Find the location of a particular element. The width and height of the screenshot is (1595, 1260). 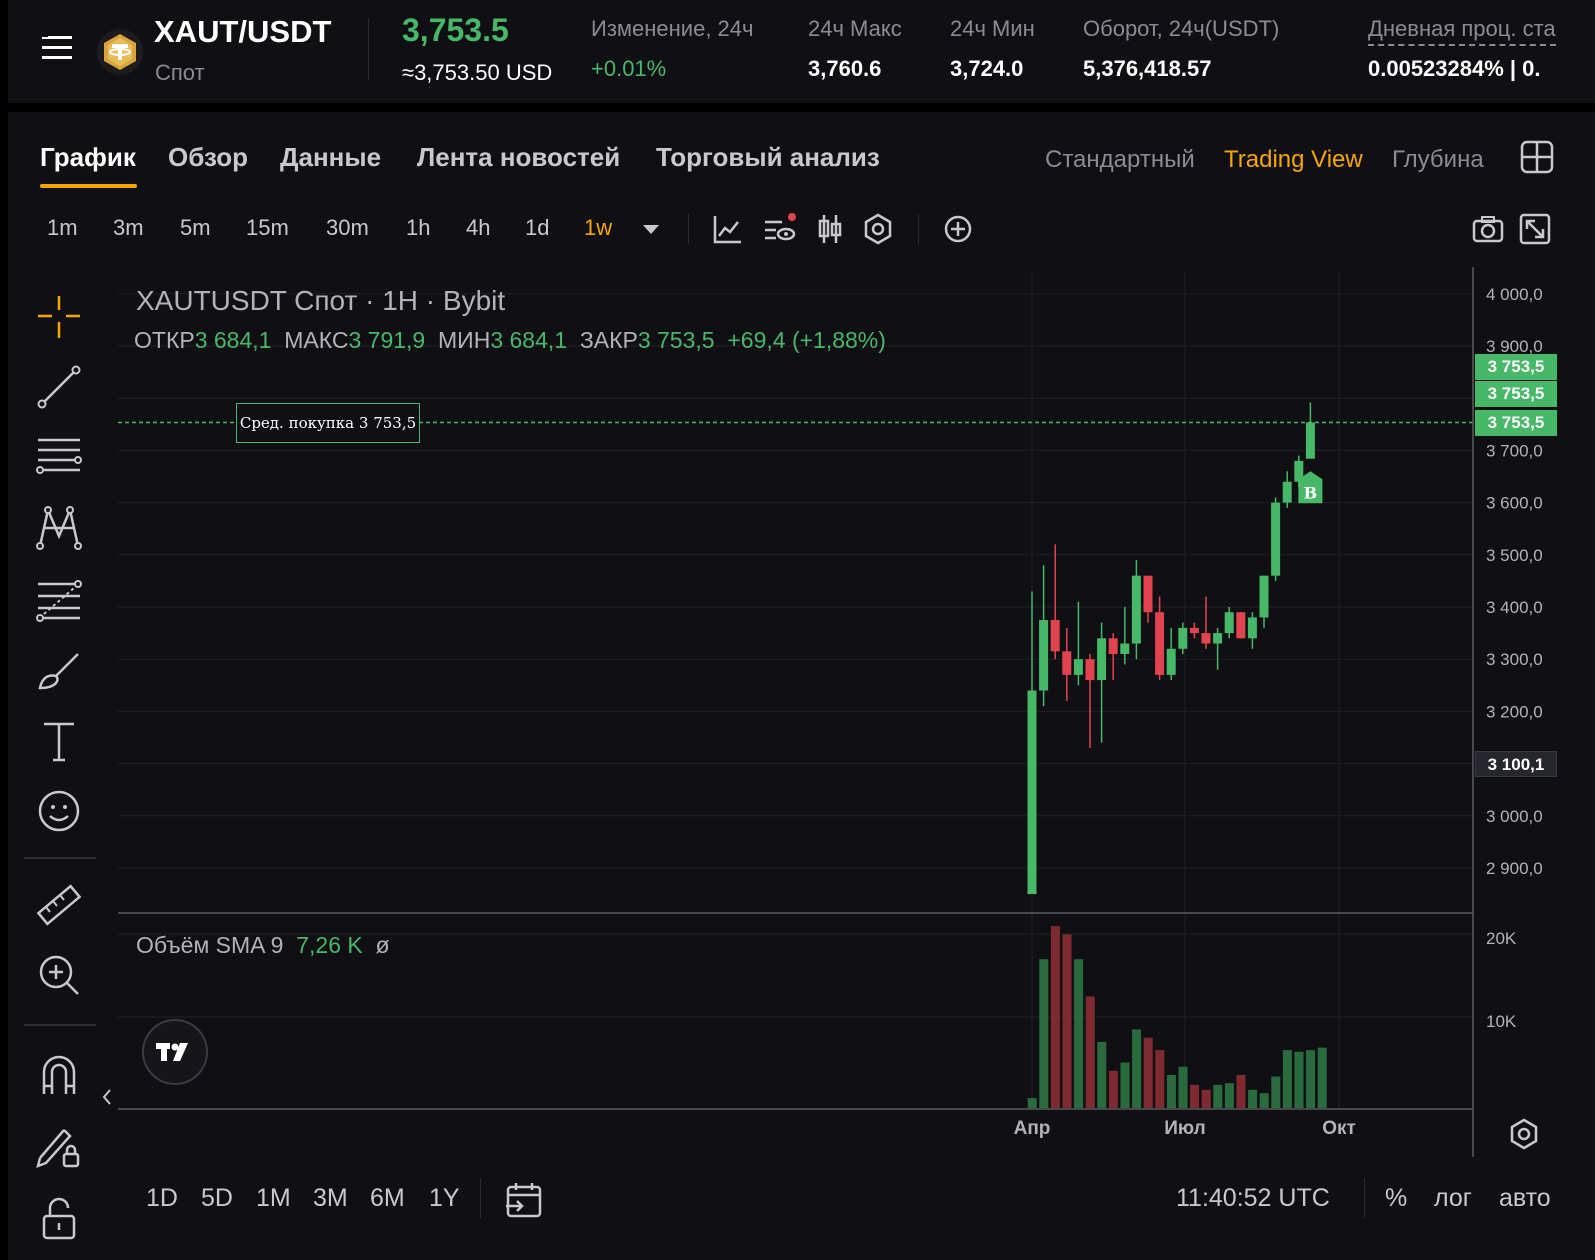

price-tag-avg-buy: 3 753,5 is located at coordinates (1516, 423).